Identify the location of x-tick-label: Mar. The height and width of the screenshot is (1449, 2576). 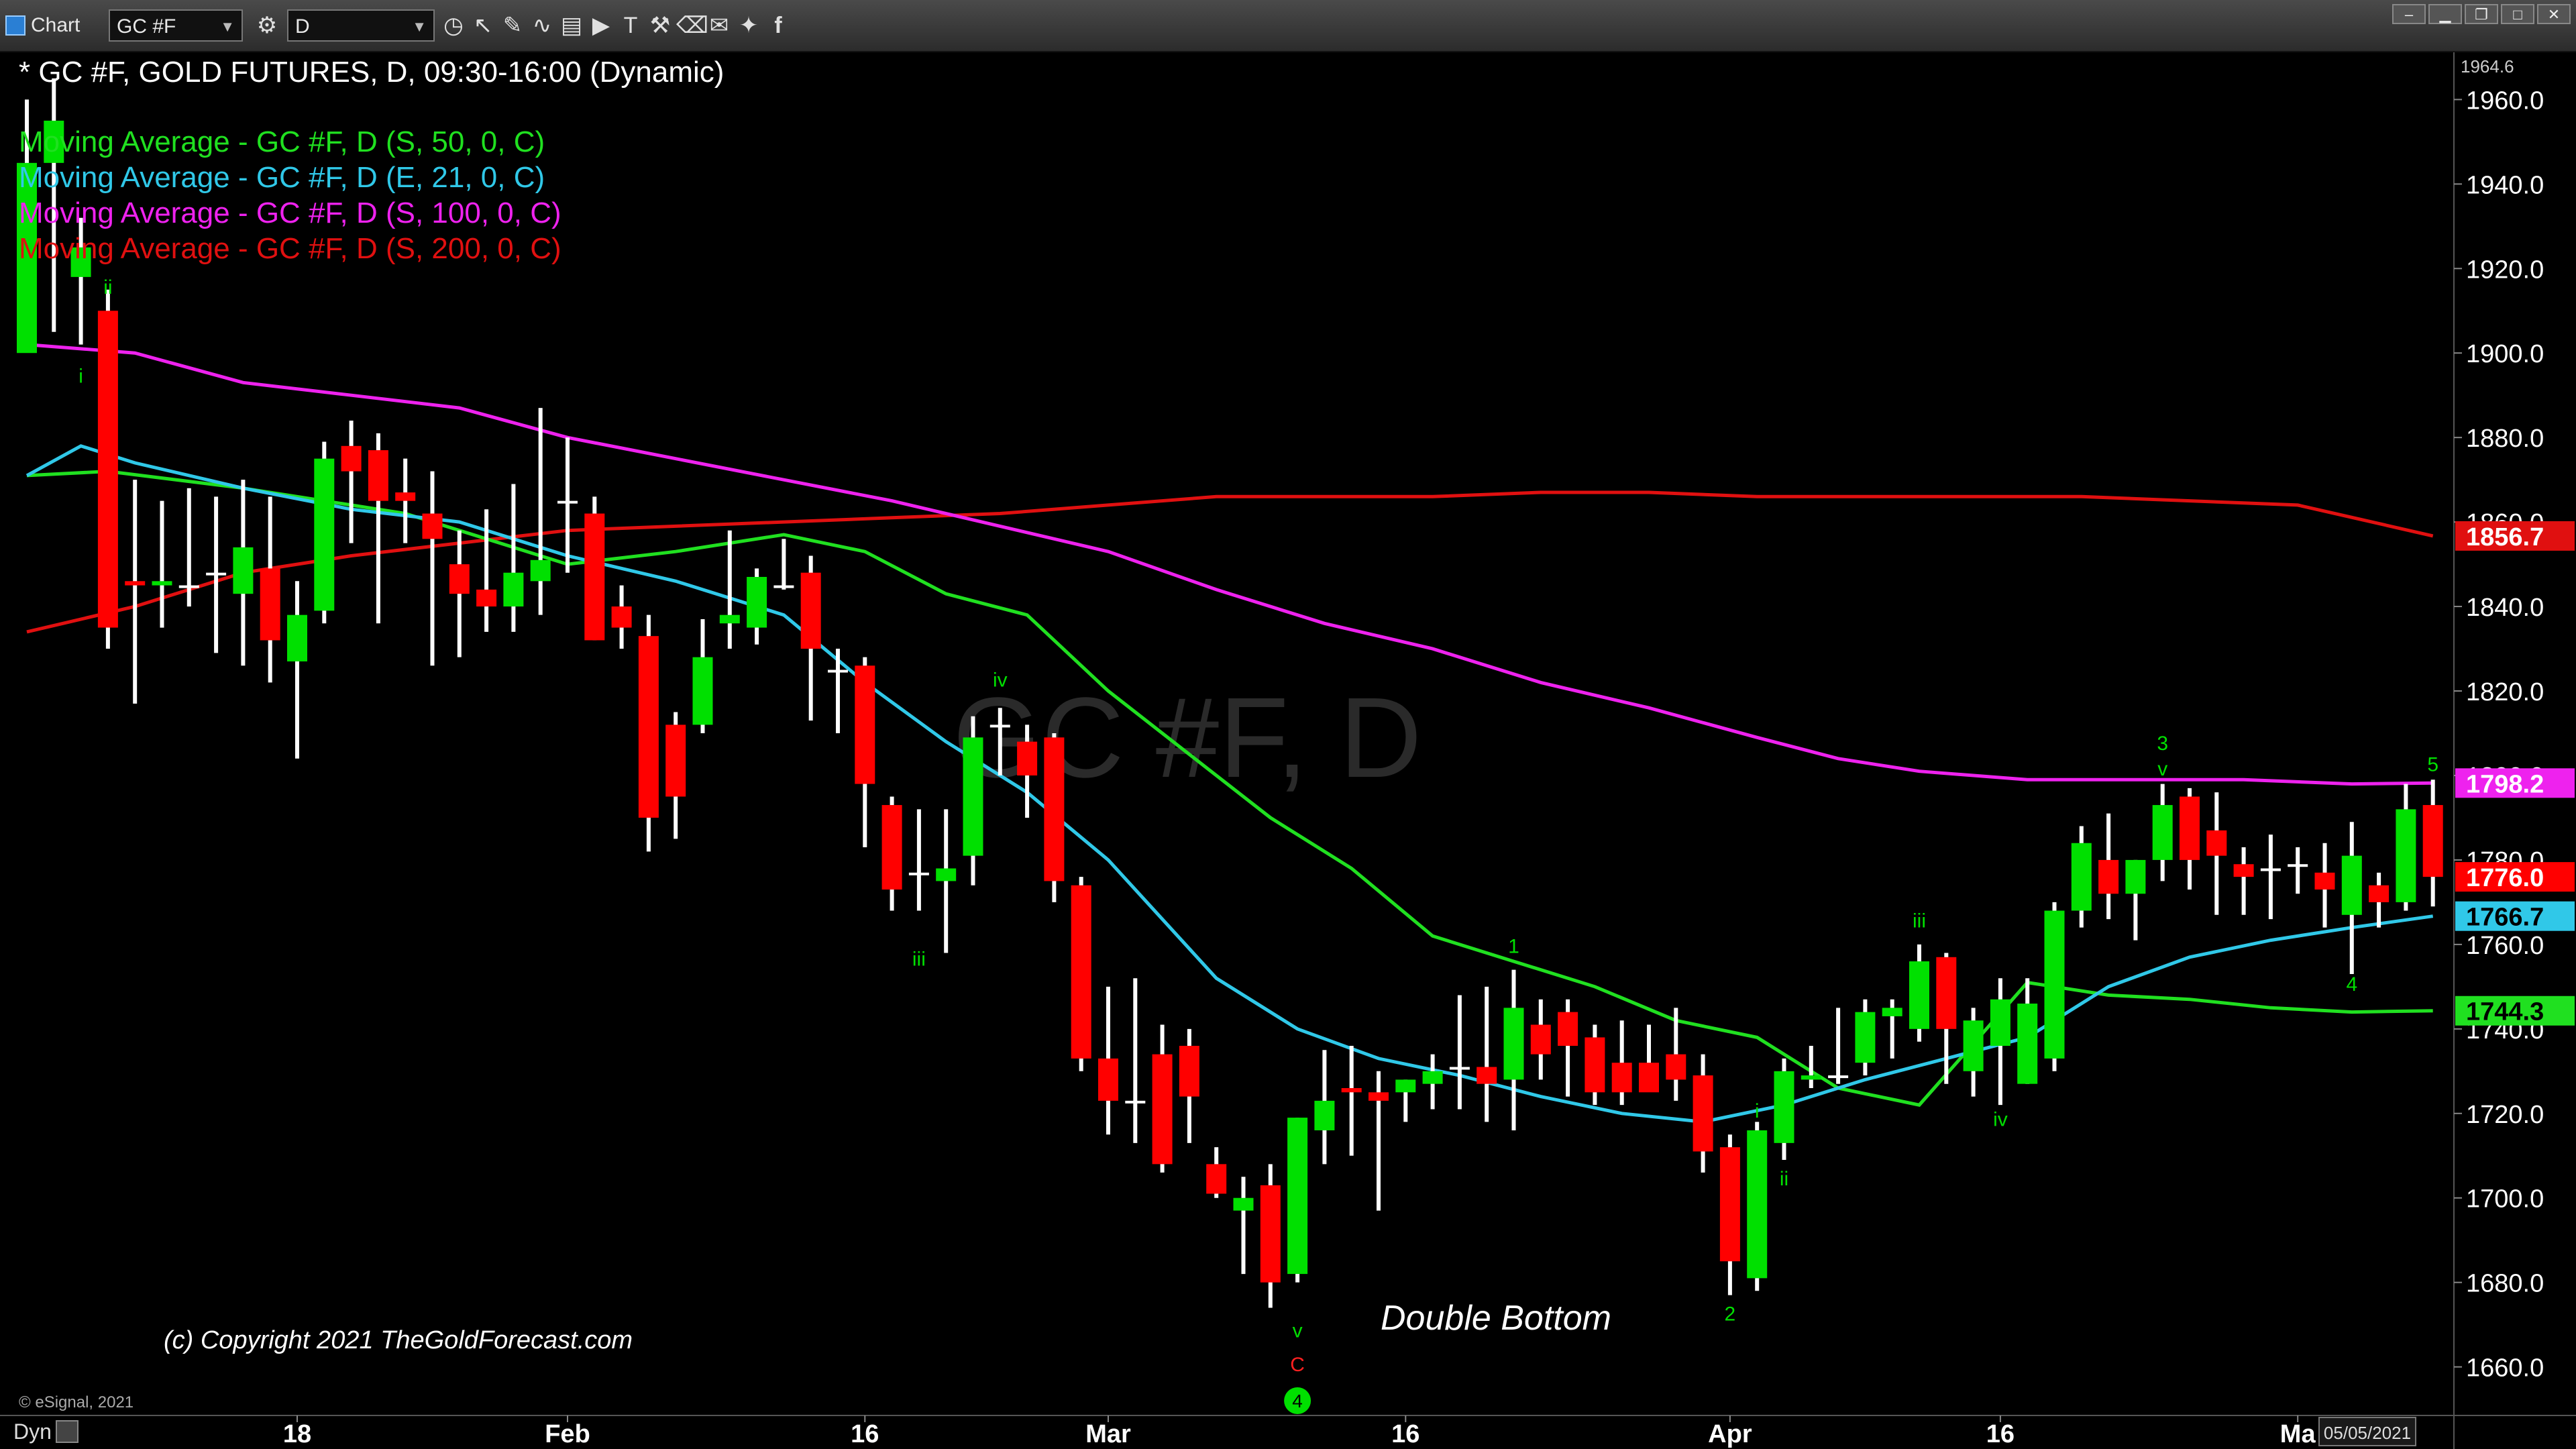
(1108, 1434).